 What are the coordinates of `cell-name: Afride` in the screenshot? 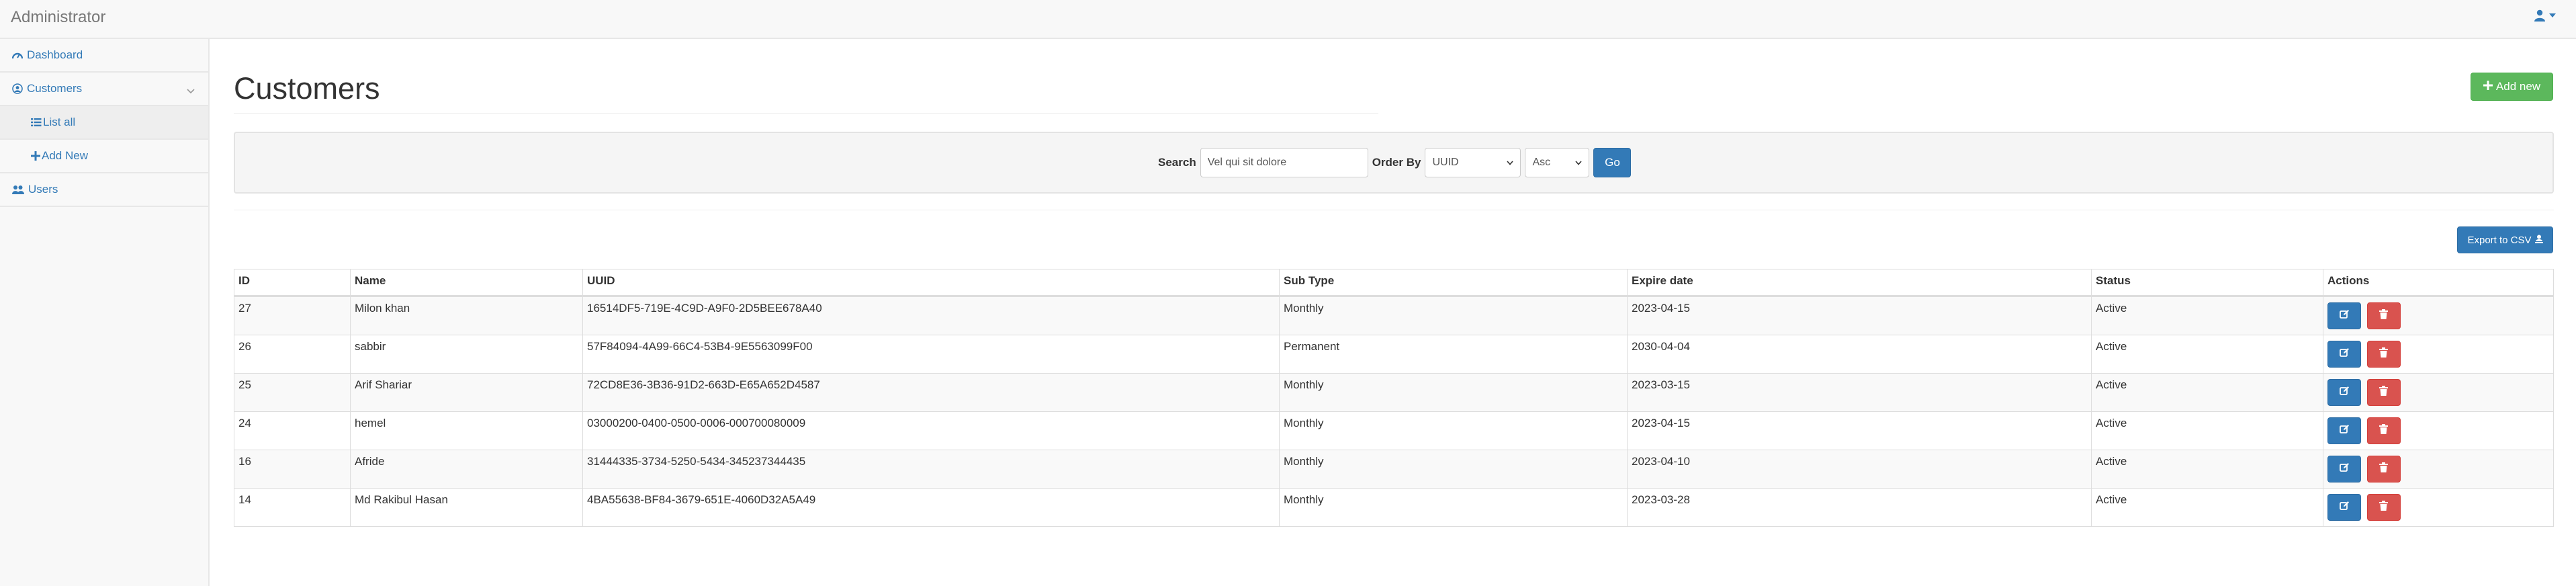 It's located at (466, 469).